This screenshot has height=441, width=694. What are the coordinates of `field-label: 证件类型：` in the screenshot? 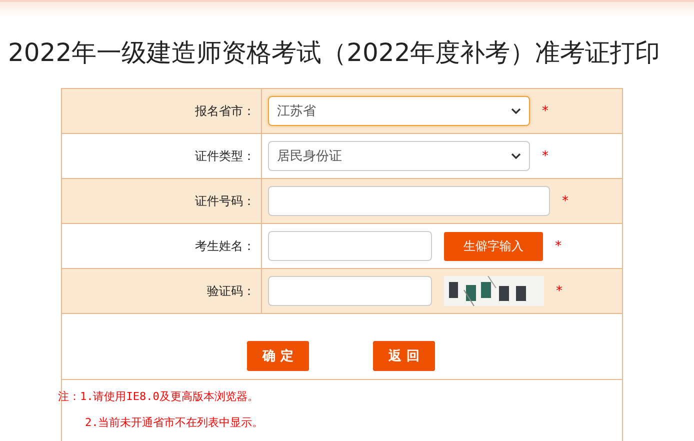 It's located at (225, 156).